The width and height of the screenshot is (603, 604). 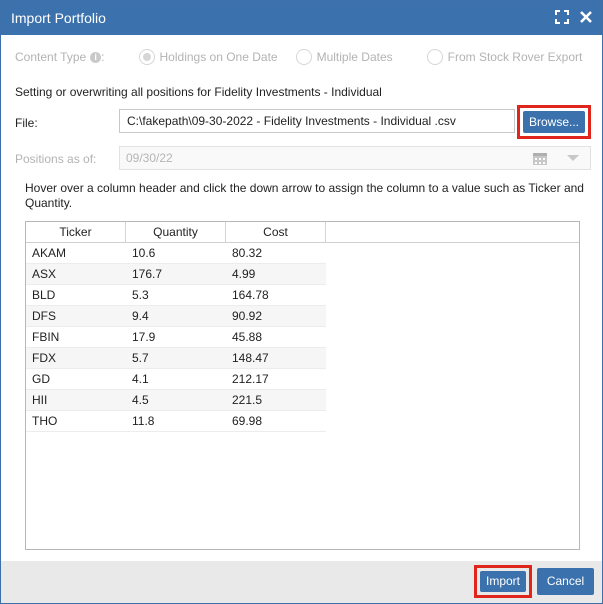 What do you see at coordinates (26, 123) in the screenshot?
I see `file-label: File:` at bounding box center [26, 123].